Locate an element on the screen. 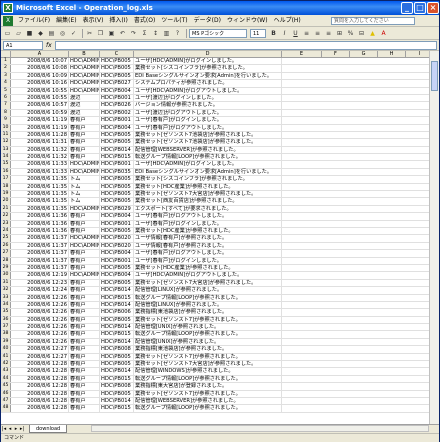  scroll-thumb is located at coordinates (434, 76).